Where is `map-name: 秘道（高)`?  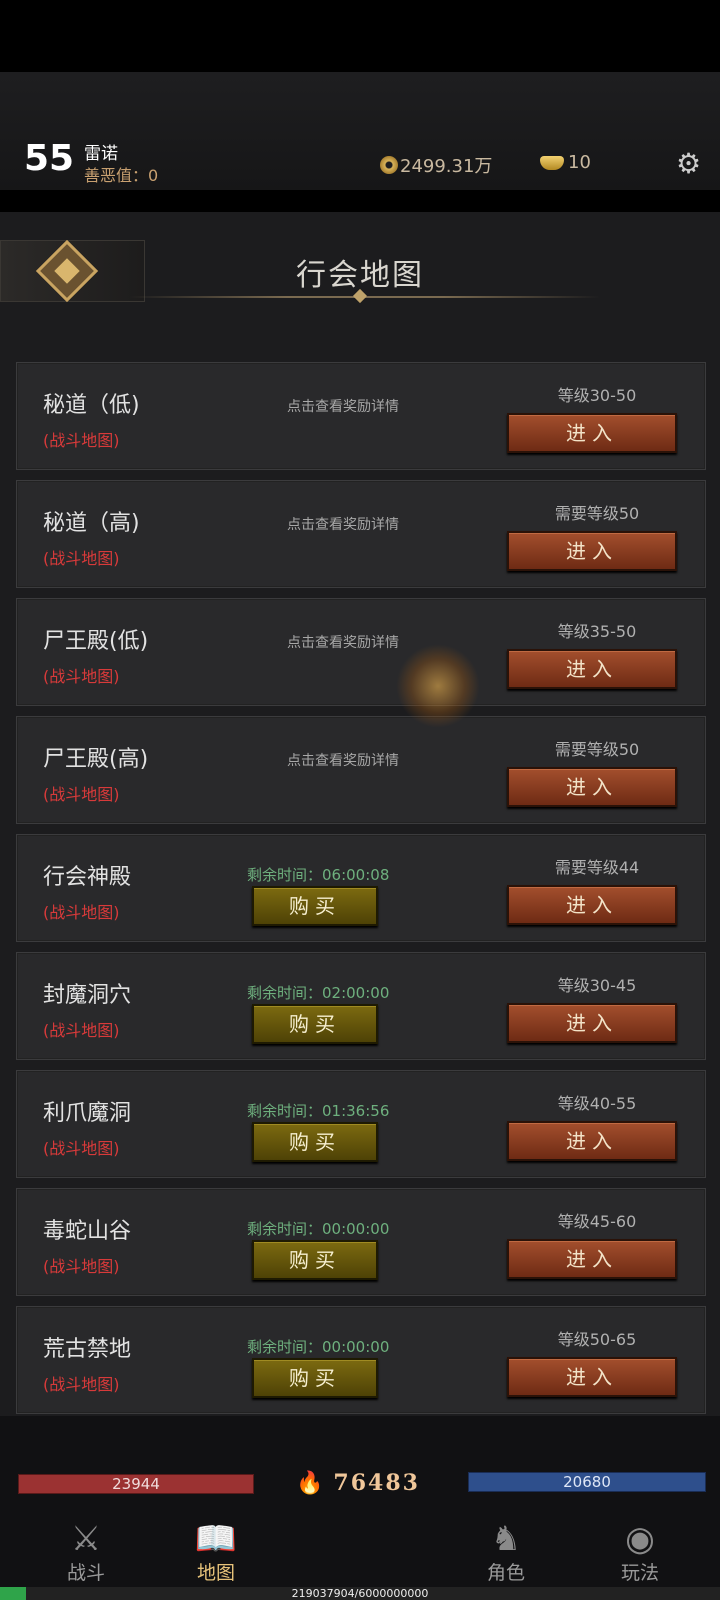
map-name: 秘道（高) is located at coordinates (91, 523).